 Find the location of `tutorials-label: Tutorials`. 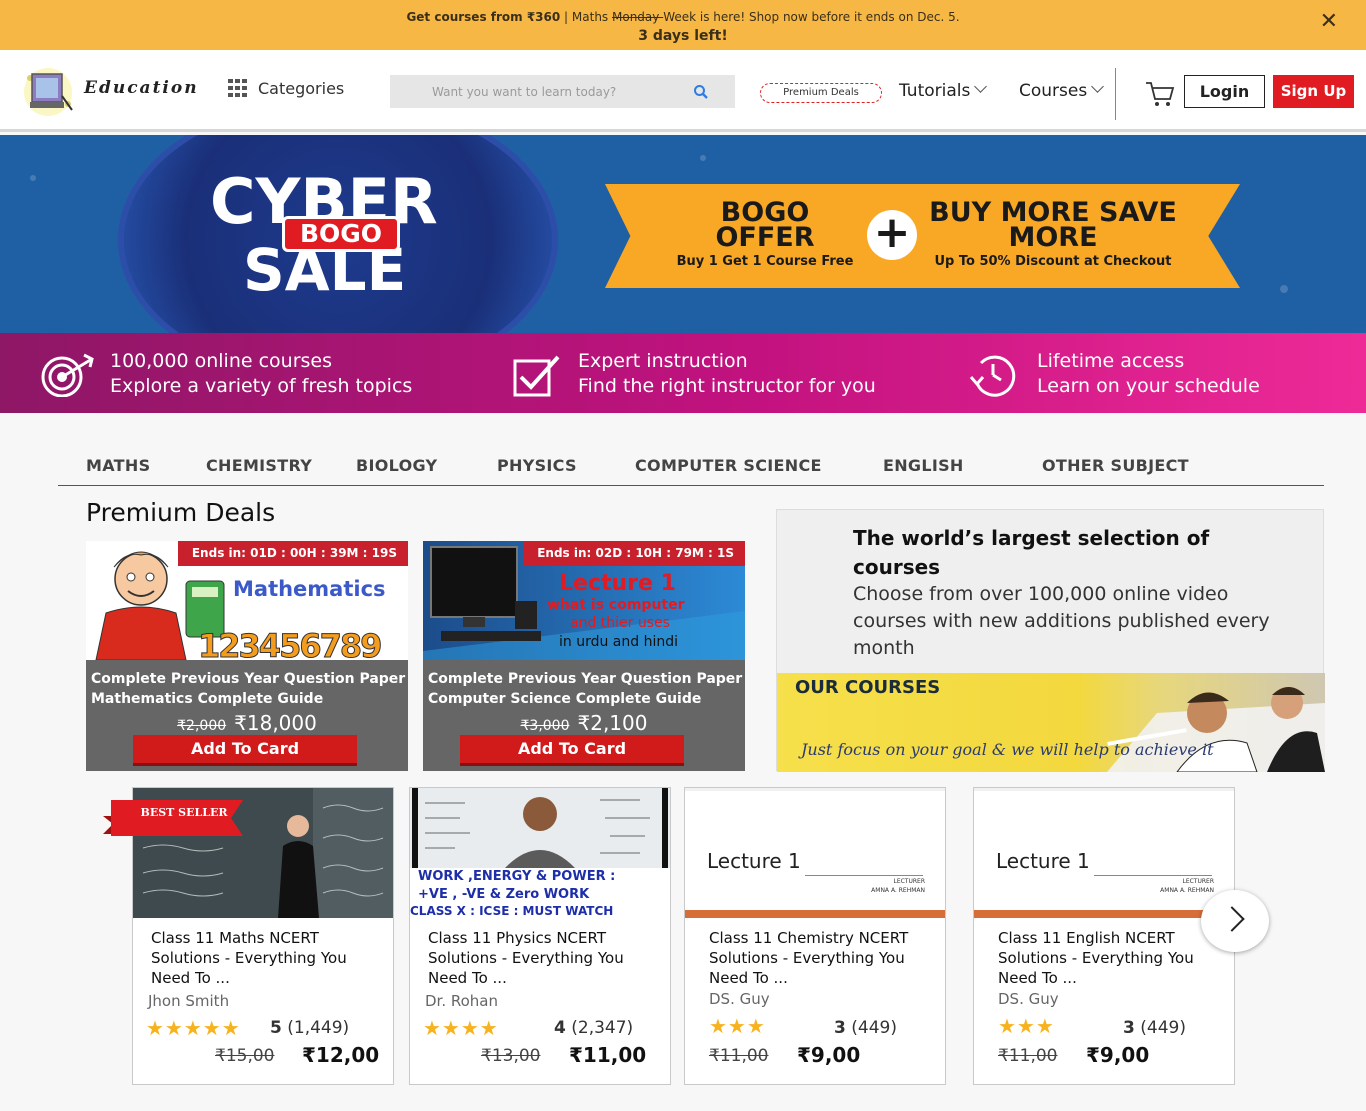

tutorials-label: Tutorials is located at coordinates (935, 91).